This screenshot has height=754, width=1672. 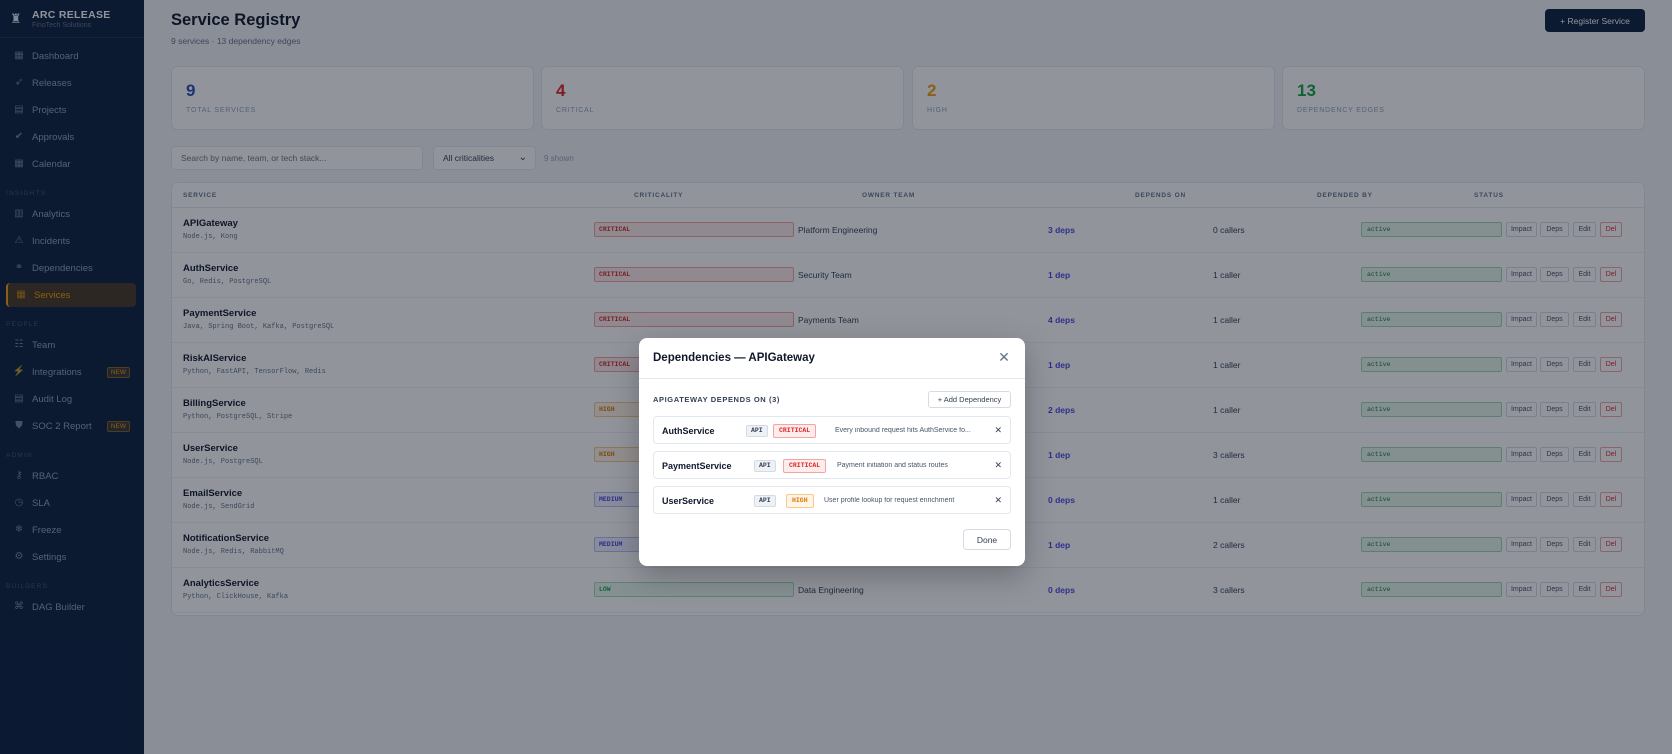 What do you see at coordinates (969, 399) in the screenshot?
I see `add-dependency-button: + Add Dependency` at bounding box center [969, 399].